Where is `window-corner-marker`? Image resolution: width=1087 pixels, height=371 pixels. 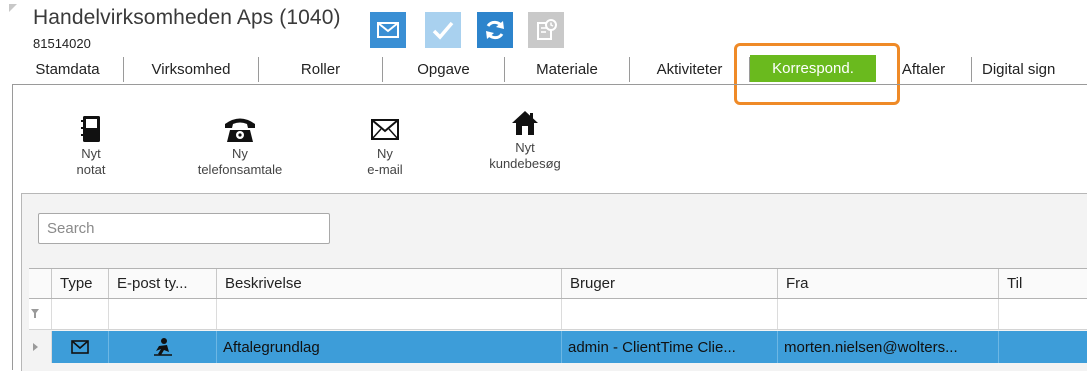
window-corner-marker is located at coordinates (13, 8).